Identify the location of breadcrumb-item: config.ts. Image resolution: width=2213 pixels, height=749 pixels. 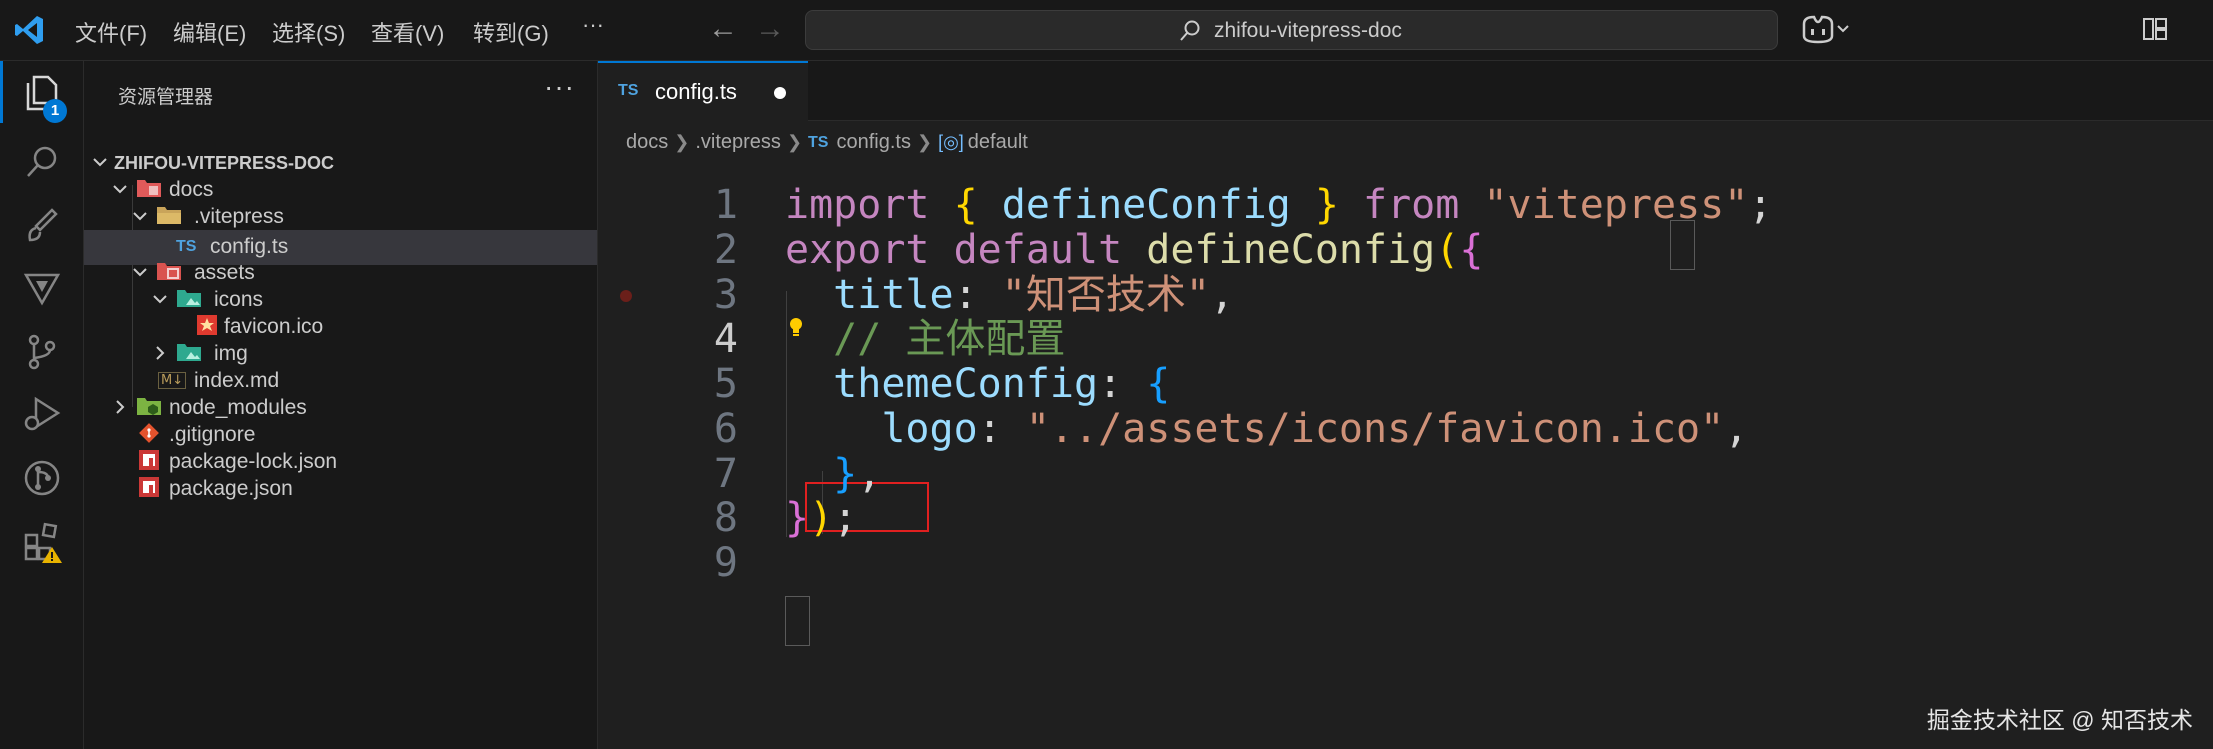
(873, 142).